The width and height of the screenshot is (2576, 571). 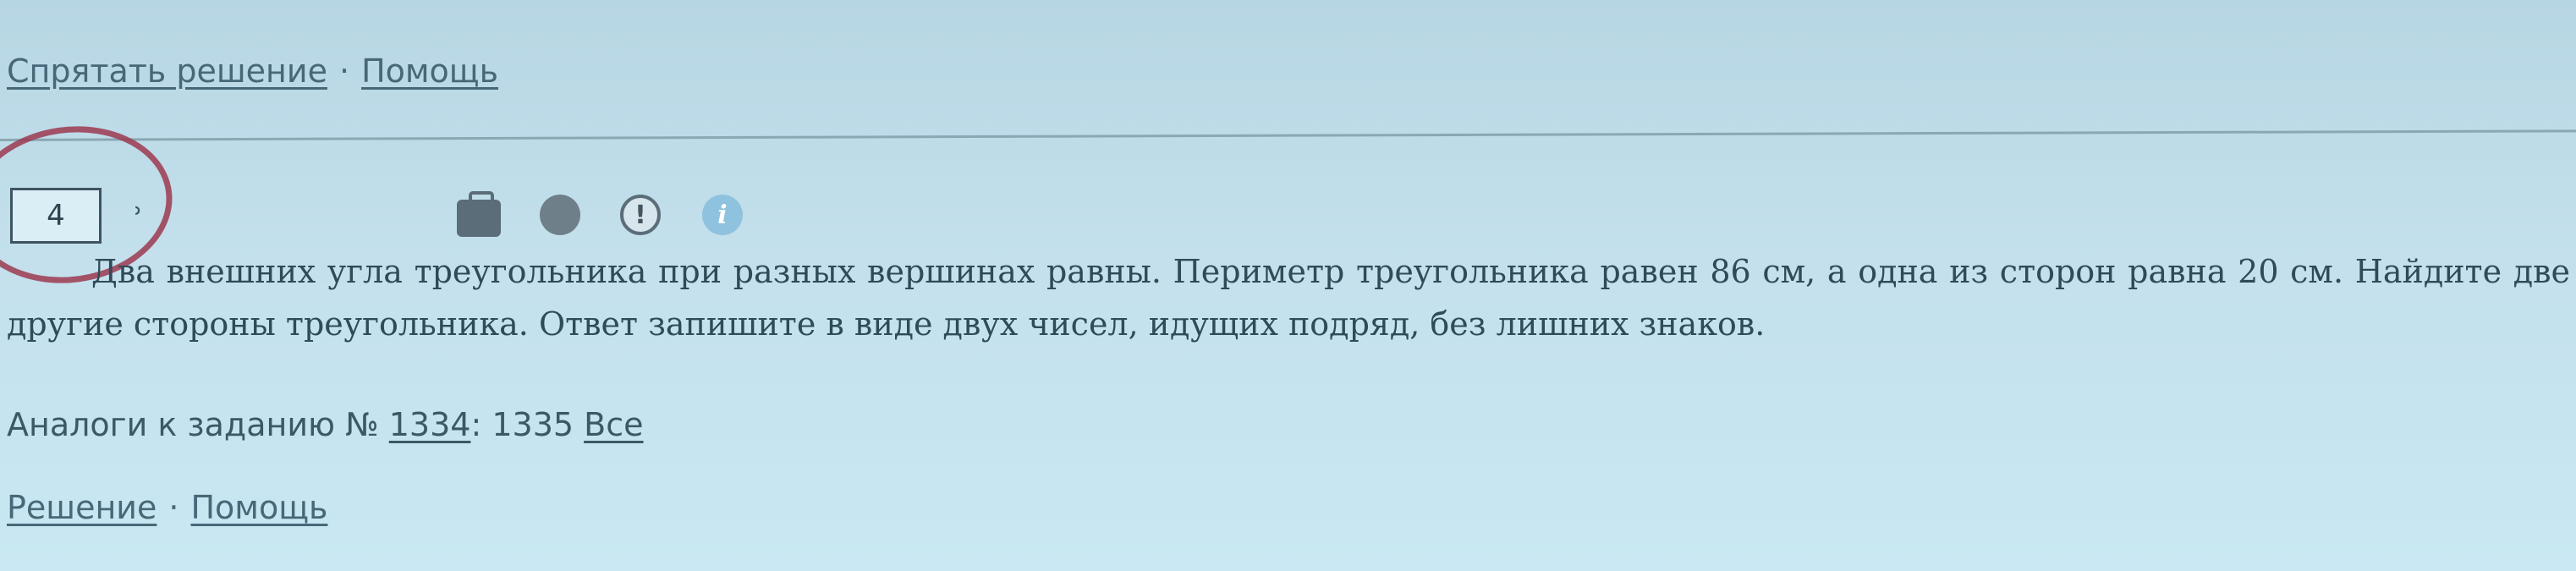 What do you see at coordinates (430, 425) in the screenshot?
I see `analog-link-1334: 1334` at bounding box center [430, 425].